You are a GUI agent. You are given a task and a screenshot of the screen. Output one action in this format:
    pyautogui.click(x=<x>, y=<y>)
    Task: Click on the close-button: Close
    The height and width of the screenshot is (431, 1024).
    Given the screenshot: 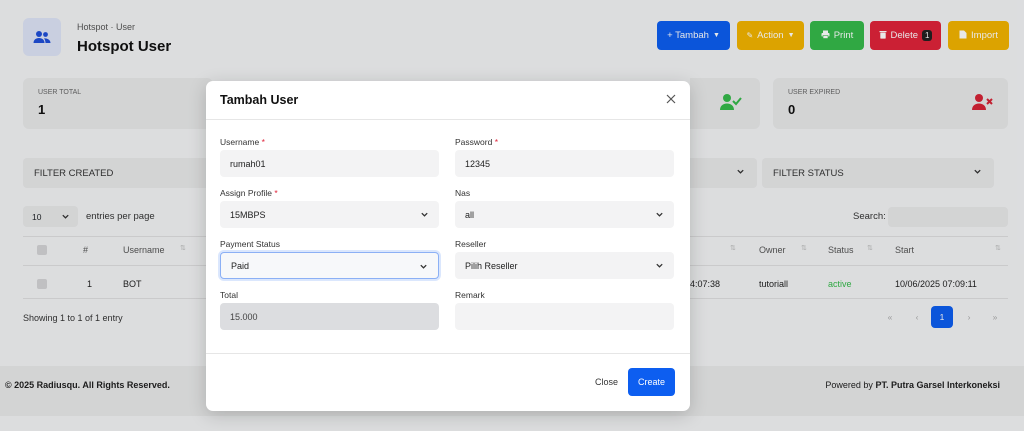 What is the action you would take?
    pyautogui.click(x=606, y=382)
    